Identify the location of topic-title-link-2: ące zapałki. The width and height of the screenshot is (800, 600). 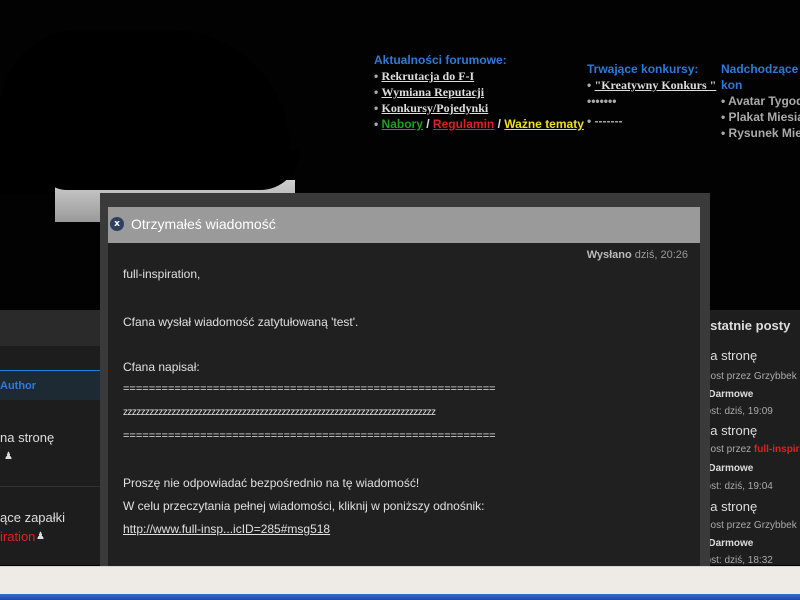
(32, 517).